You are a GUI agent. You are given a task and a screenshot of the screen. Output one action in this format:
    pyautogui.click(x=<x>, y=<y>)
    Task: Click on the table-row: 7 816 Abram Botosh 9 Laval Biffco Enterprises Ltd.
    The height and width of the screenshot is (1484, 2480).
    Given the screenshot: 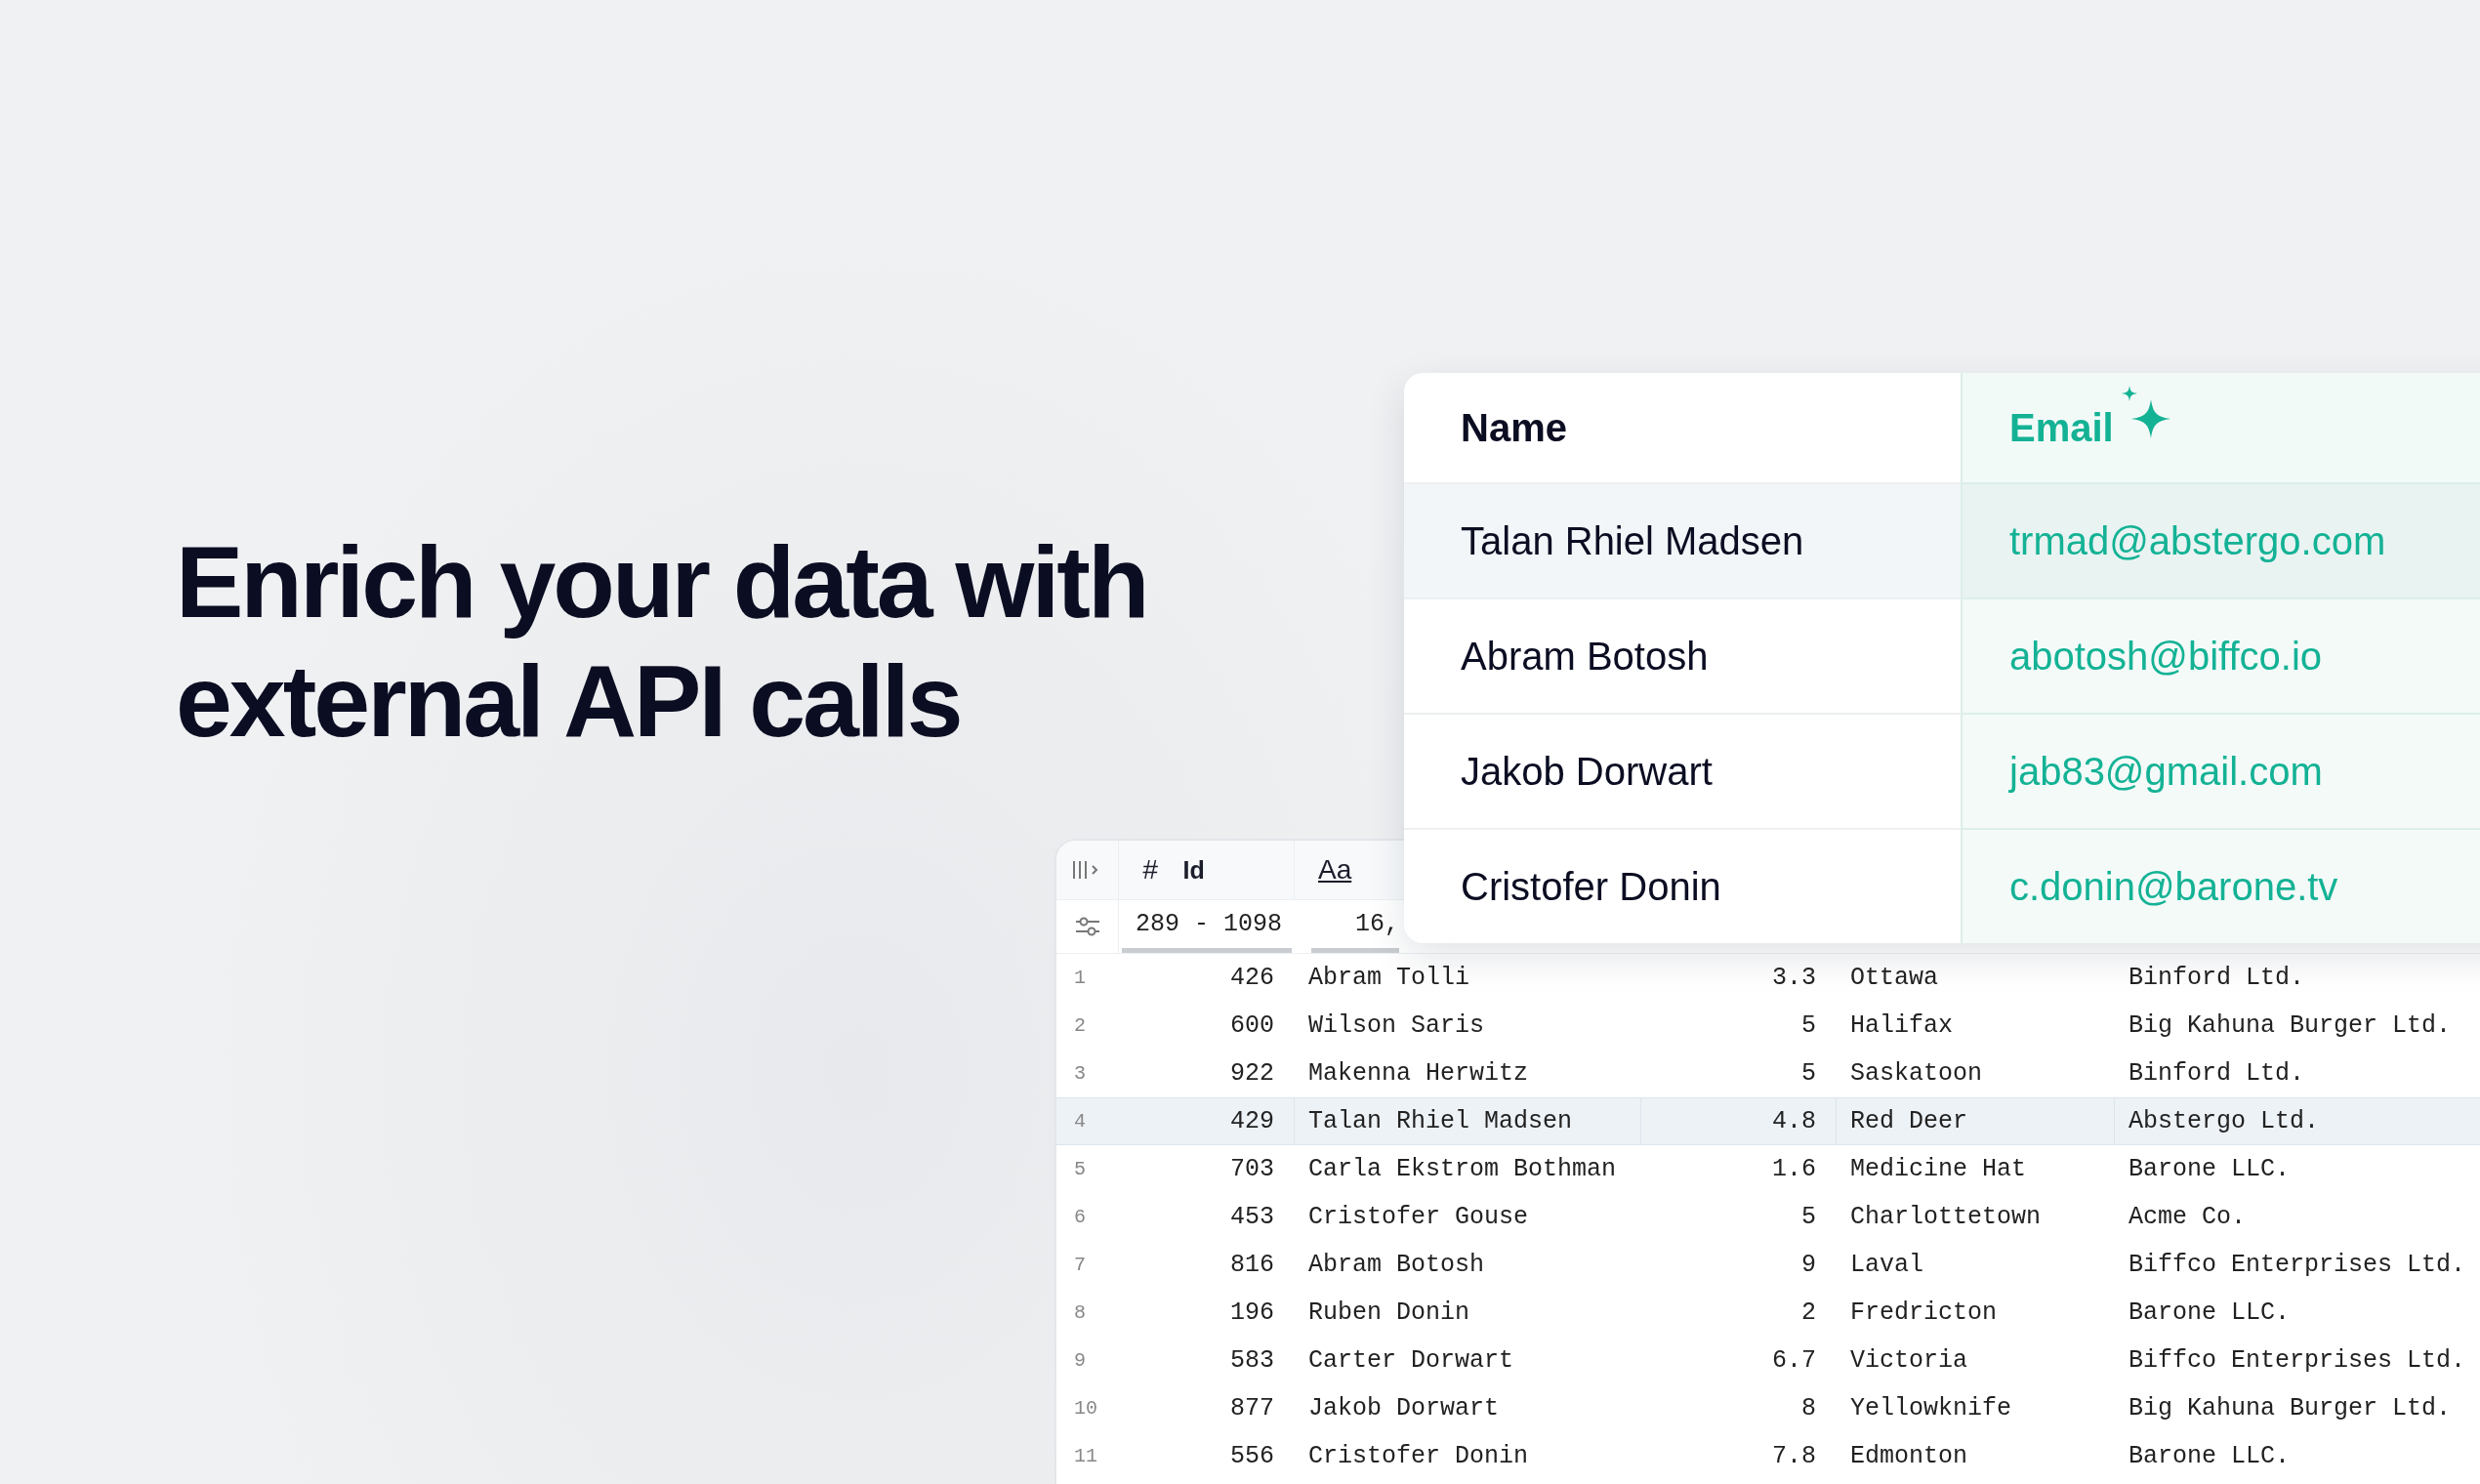 What is the action you would take?
    pyautogui.click(x=1768, y=1265)
    